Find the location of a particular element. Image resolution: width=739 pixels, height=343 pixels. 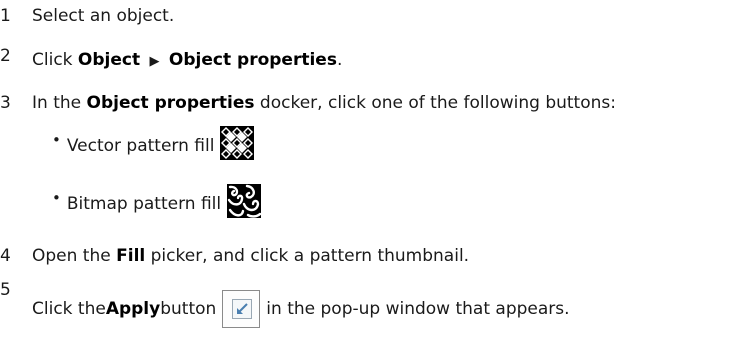

step-number: 5 is located at coordinates (5, 290).